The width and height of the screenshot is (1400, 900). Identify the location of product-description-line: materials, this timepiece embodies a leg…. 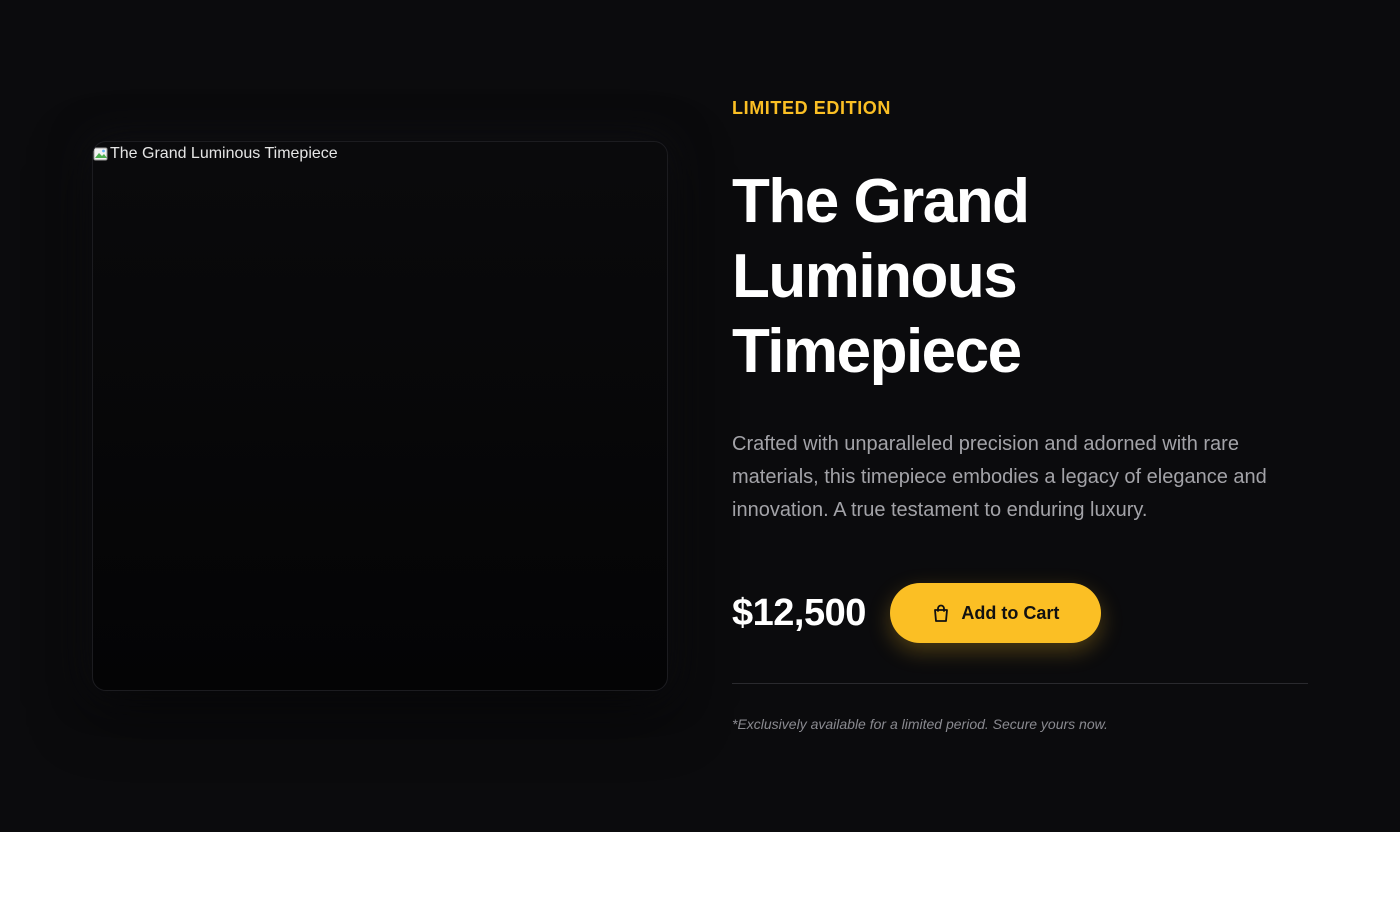
(999, 477).